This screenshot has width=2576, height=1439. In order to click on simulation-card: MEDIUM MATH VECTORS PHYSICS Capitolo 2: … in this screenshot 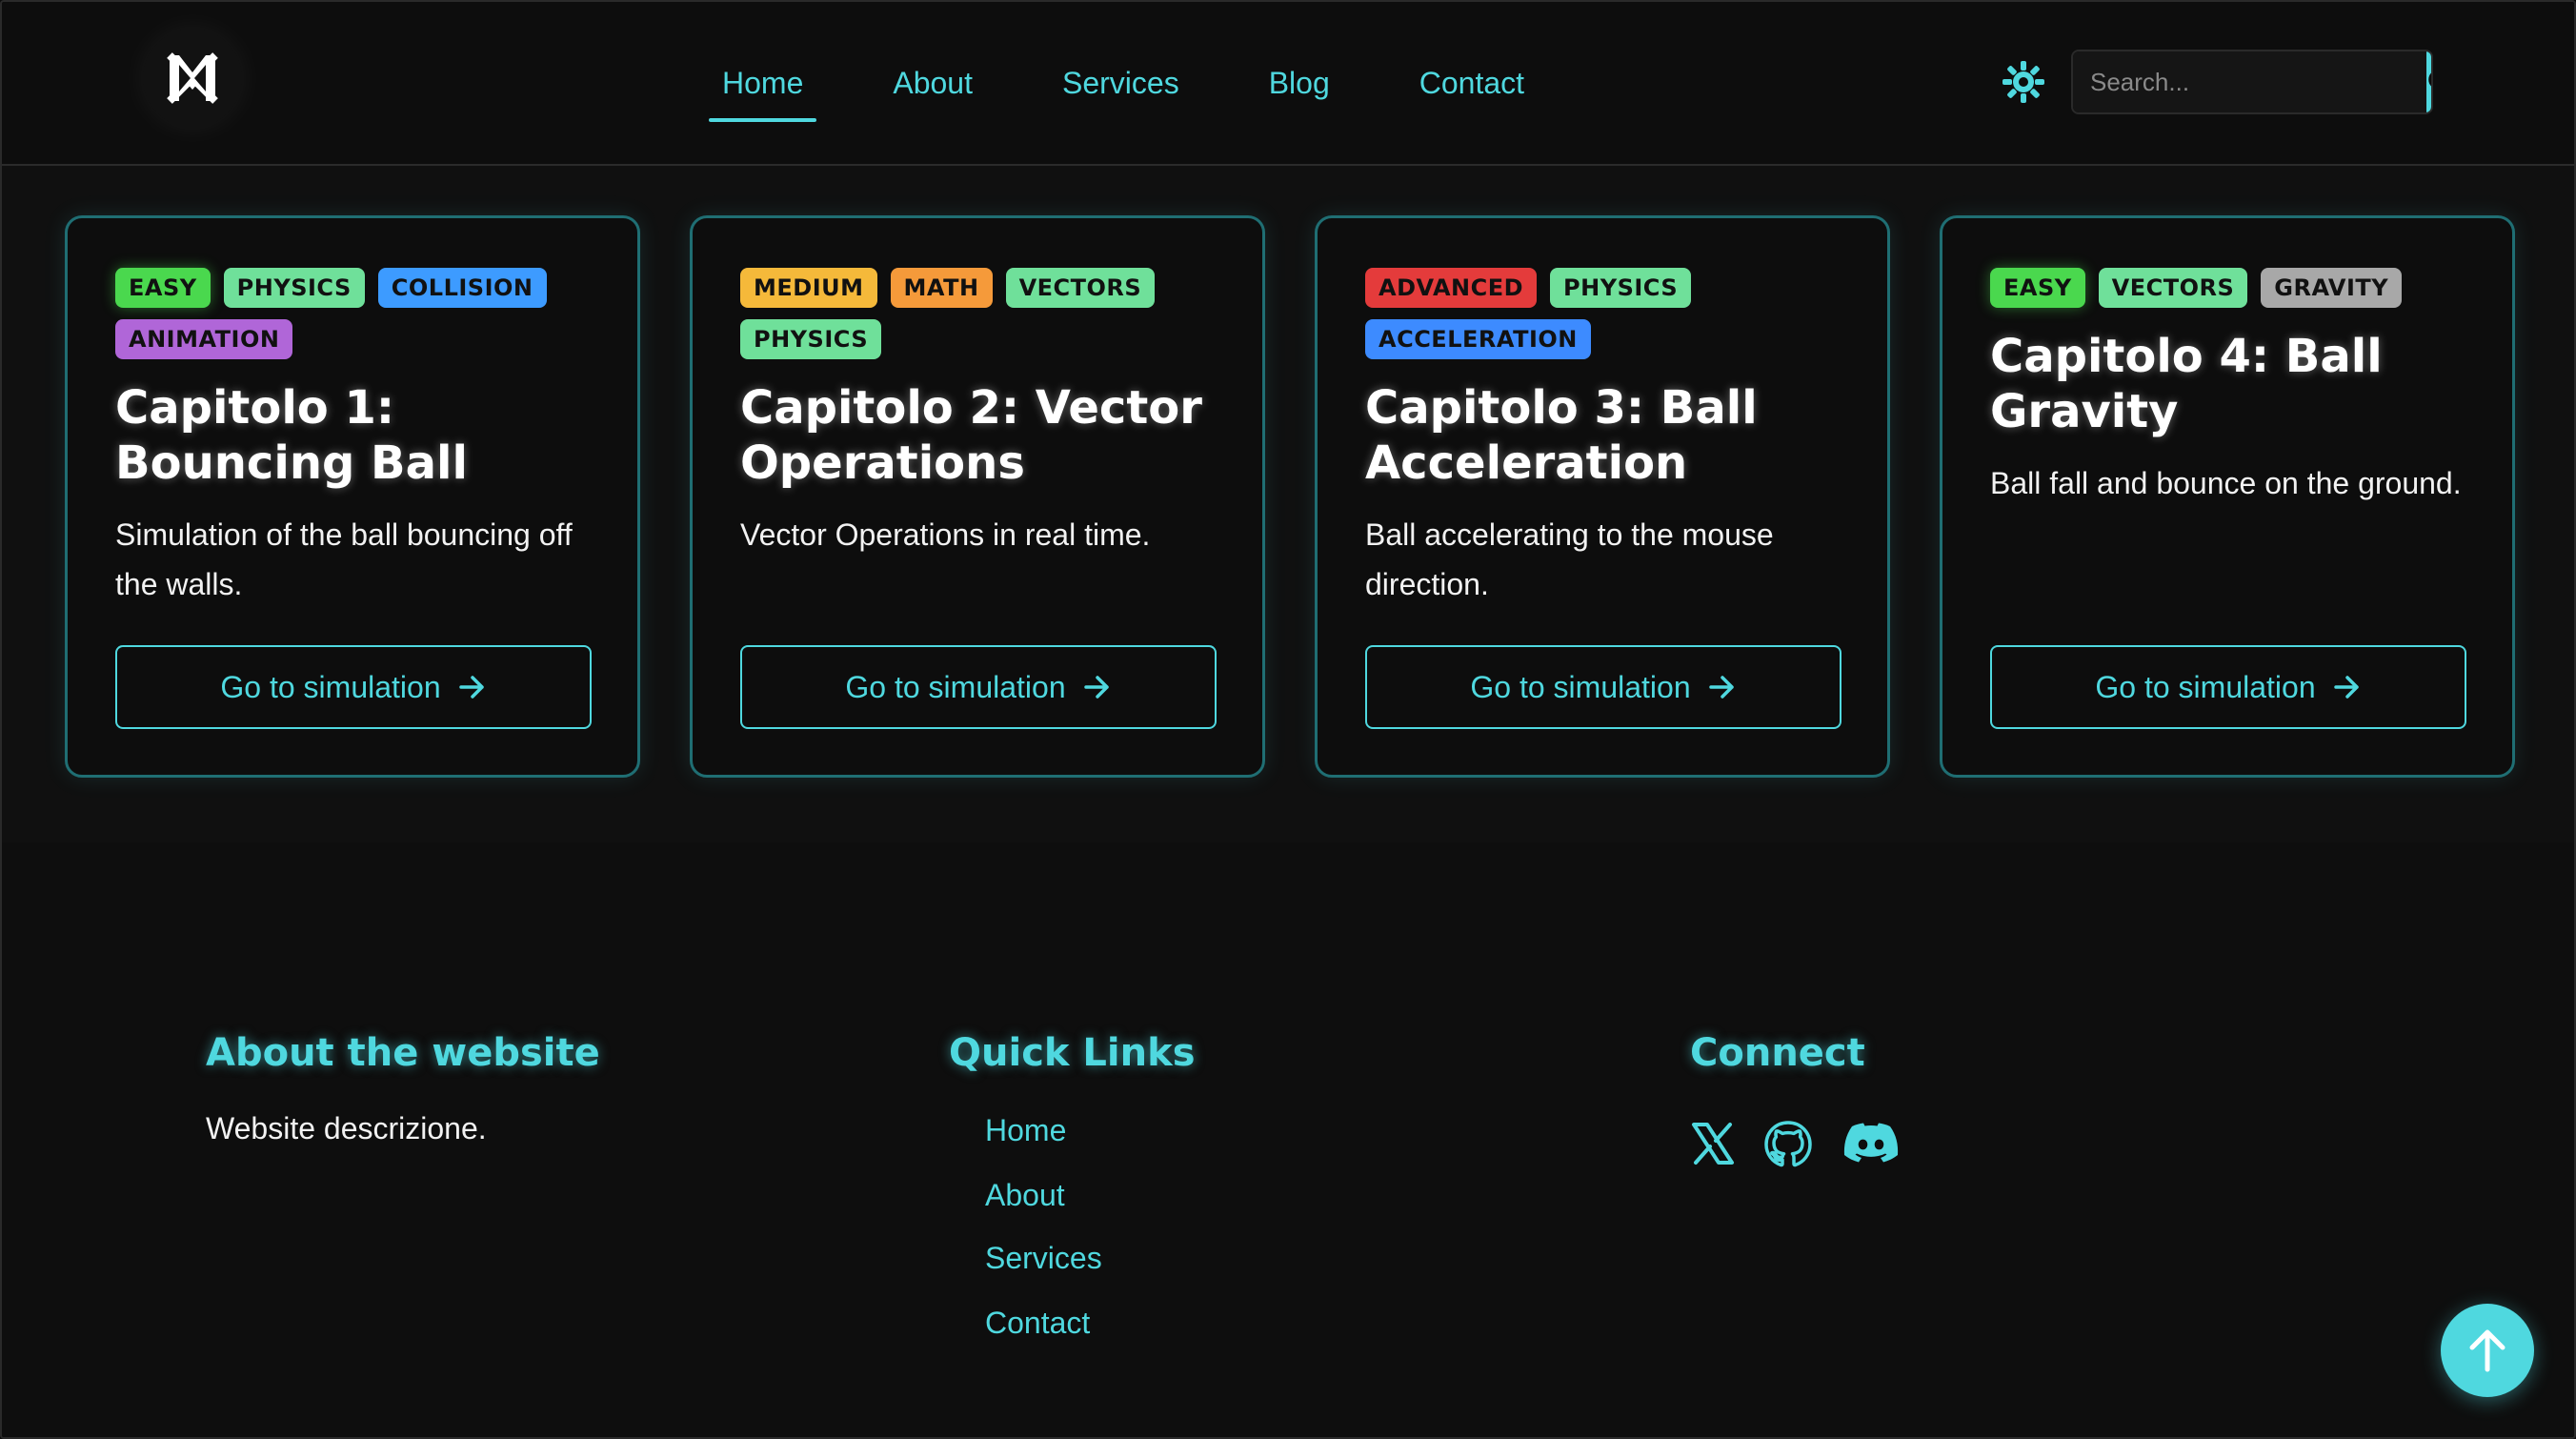, I will do `click(978, 497)`.